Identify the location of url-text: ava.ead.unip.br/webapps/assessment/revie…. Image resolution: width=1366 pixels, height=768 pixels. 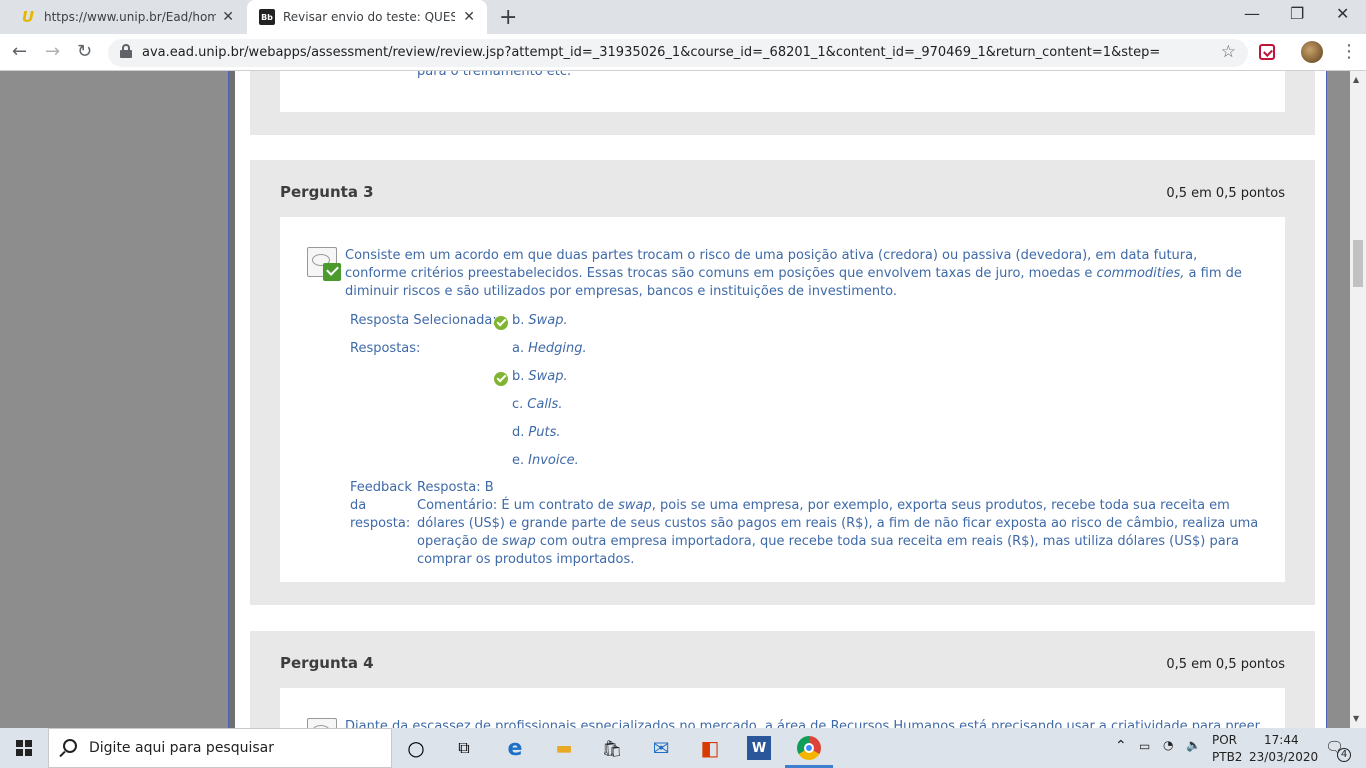
(651, 52).